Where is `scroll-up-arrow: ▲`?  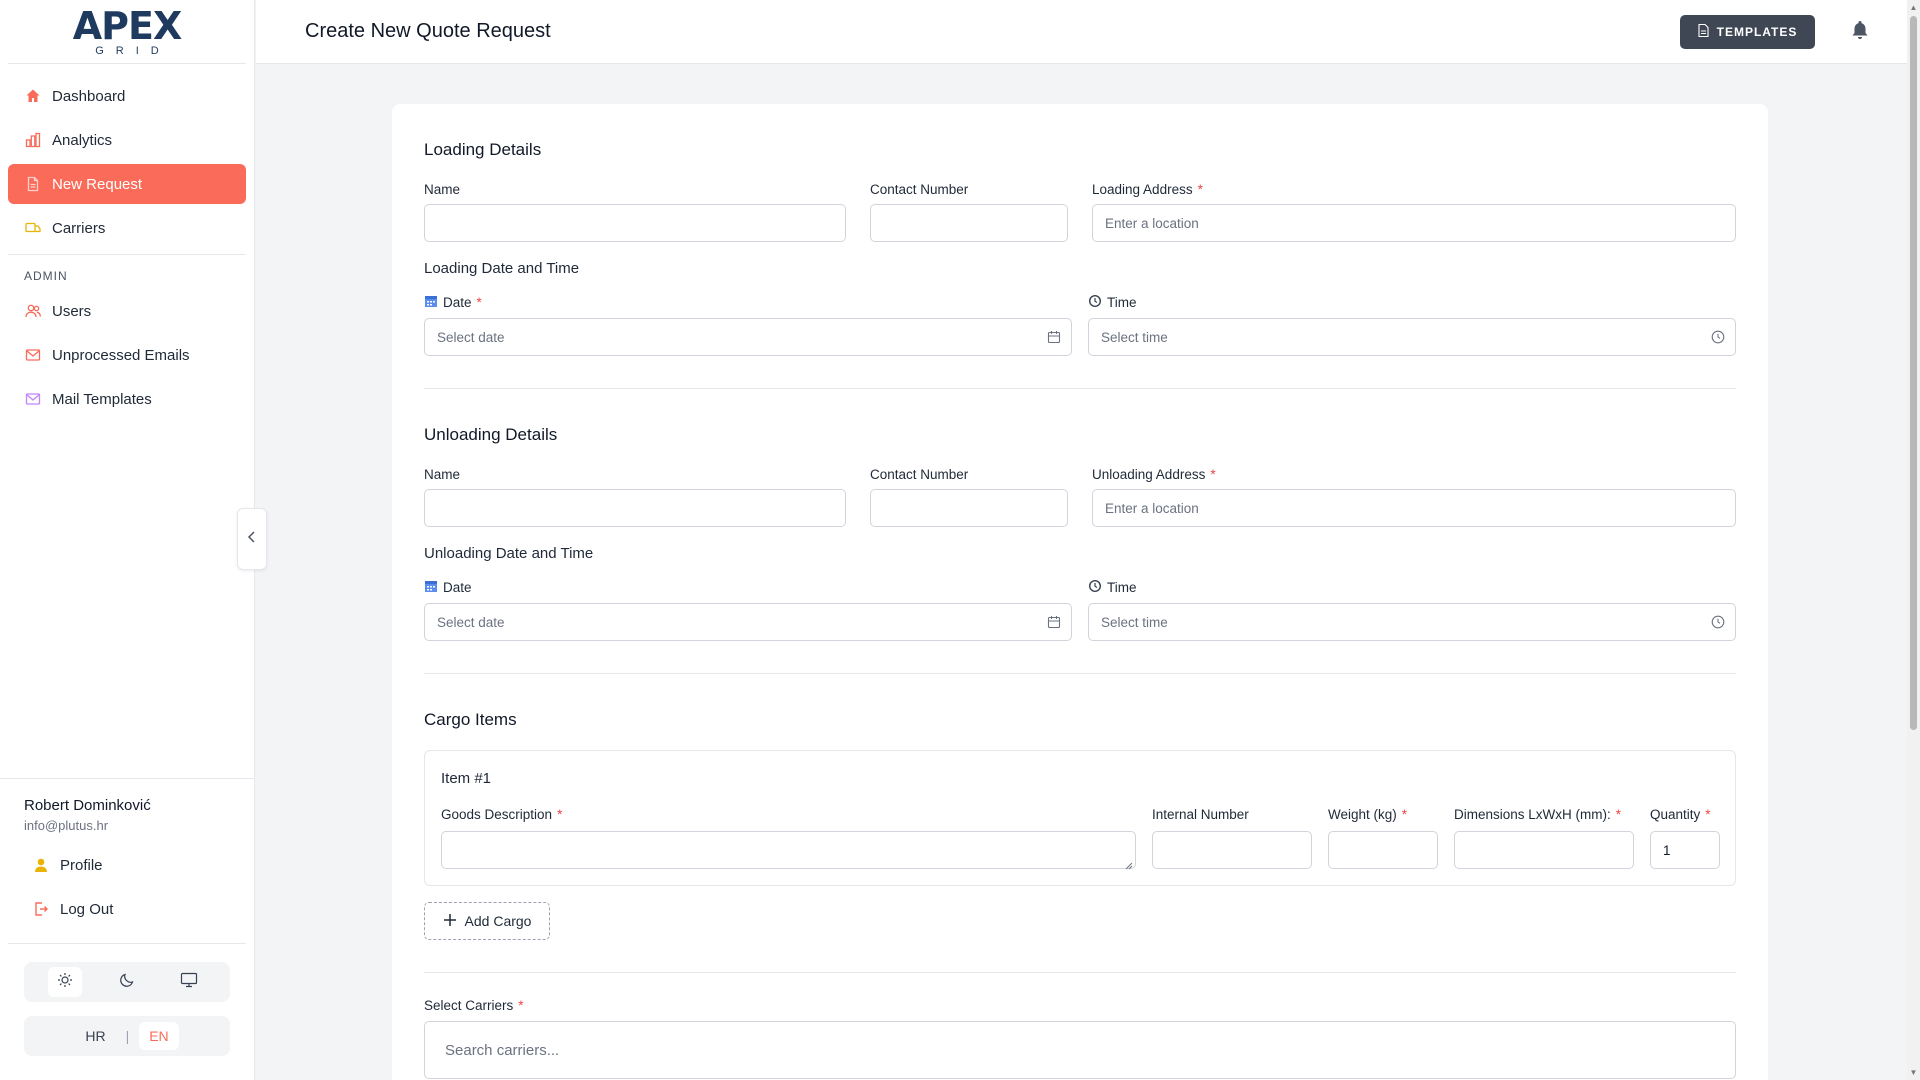
scroll-up-arrow: ▲ is located at coordinates (1913, 7).